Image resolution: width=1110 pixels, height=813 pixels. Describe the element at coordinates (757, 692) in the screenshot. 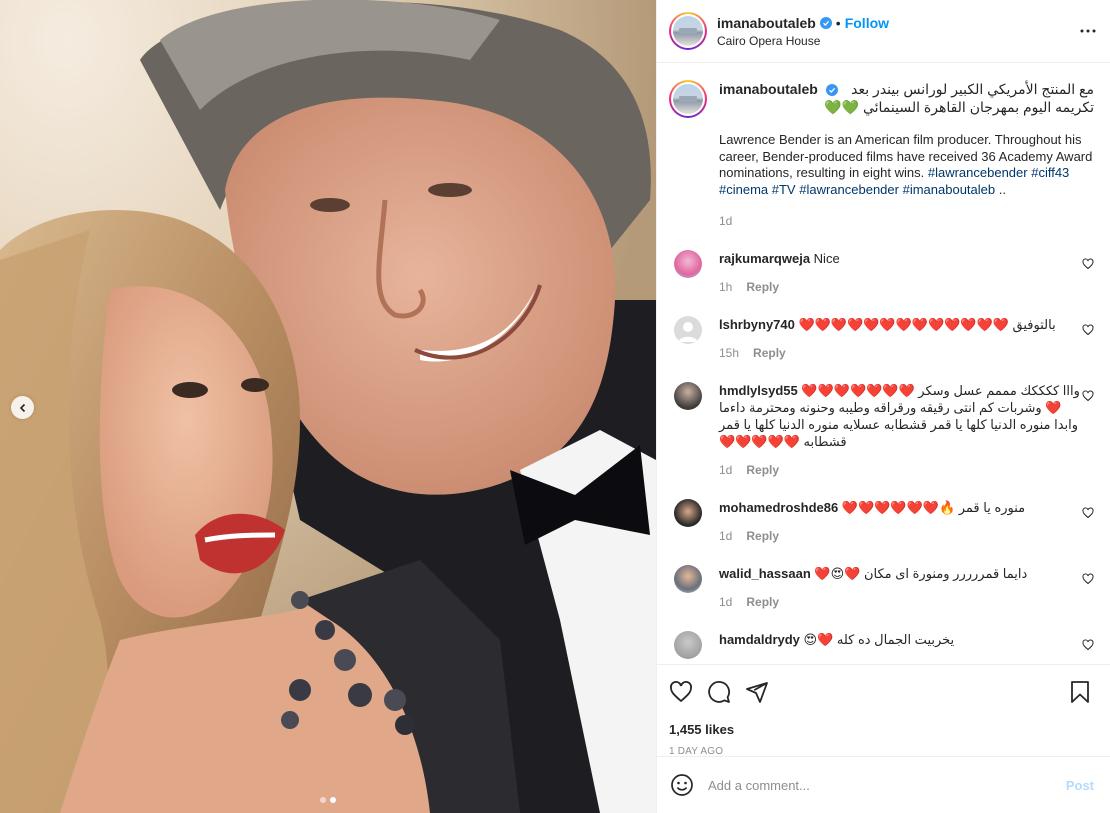

I see `share-icon` at that location.